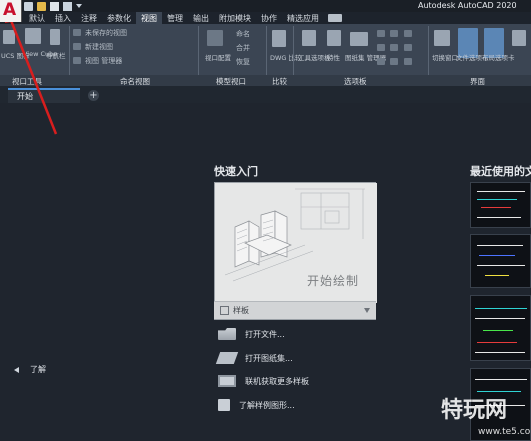  What do you see at coordinates (241, 310) in the screenshot?
I see `template-label: 样板` at bounding box center [241, 310].